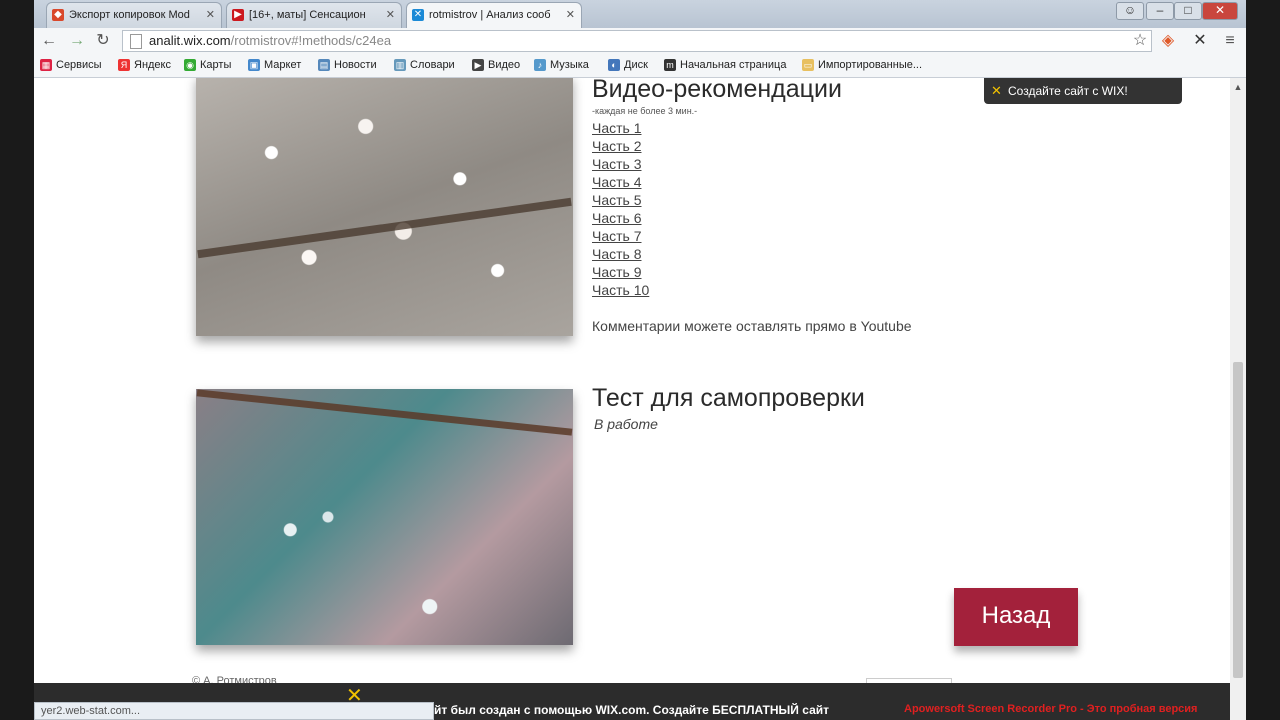 The width and height of the screenshot is (1280, 720). What do you see at coordinates (1016, 617) in the screenshot?
I see `back-button: Назад` at bounding box center [1016, 617].